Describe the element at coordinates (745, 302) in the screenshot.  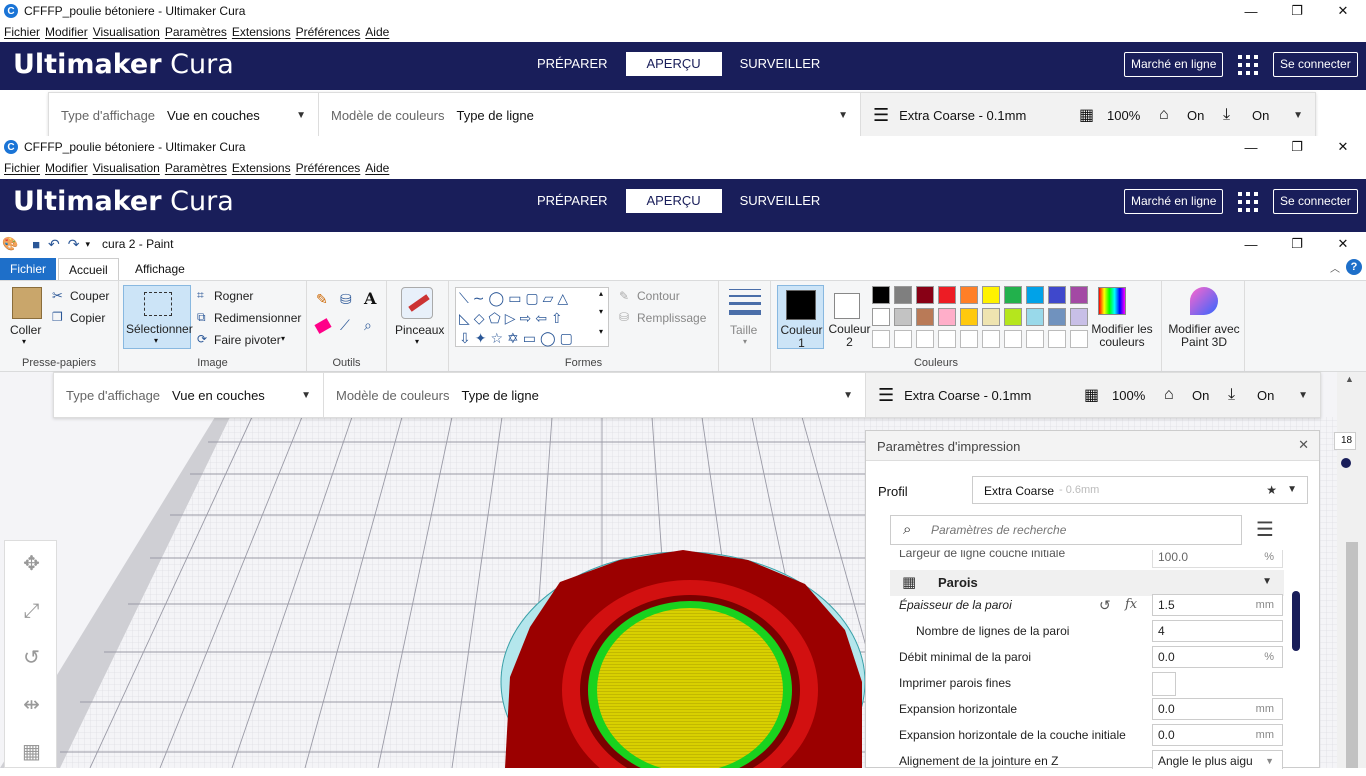
I see `size-icon` at that location.